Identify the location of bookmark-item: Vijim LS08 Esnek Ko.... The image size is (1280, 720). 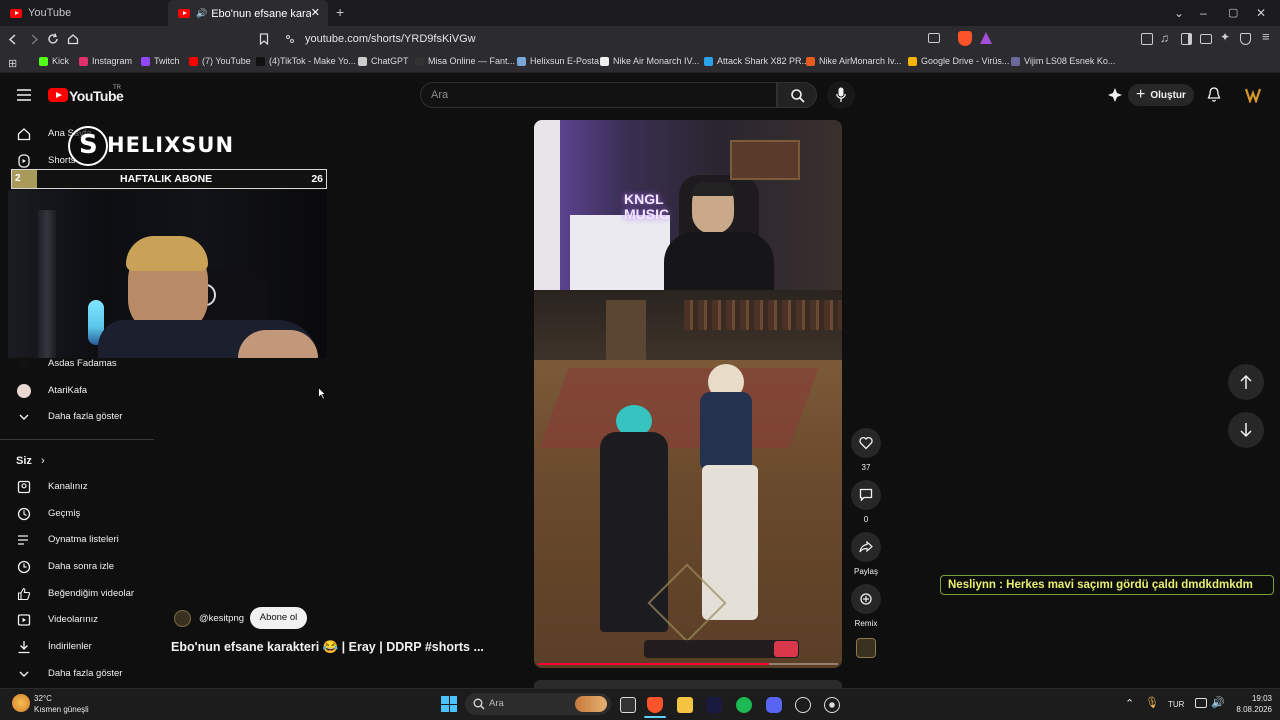
(1063, 61).